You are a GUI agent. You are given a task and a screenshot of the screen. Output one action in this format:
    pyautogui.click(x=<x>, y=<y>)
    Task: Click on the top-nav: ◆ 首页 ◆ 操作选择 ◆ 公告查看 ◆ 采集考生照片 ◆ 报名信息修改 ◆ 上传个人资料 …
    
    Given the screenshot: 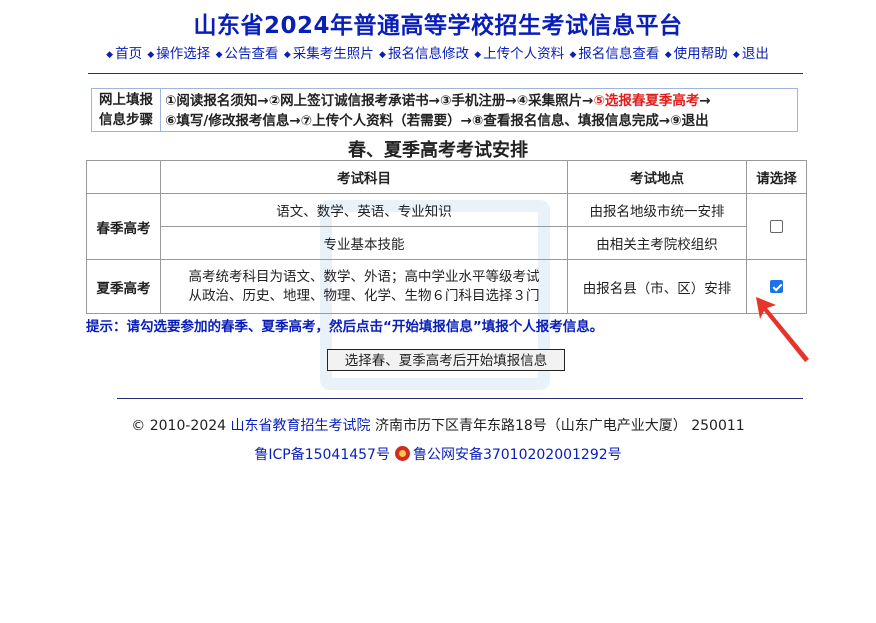 What is the action you would take?
    pyautogui.click(x=438, y=52)
    